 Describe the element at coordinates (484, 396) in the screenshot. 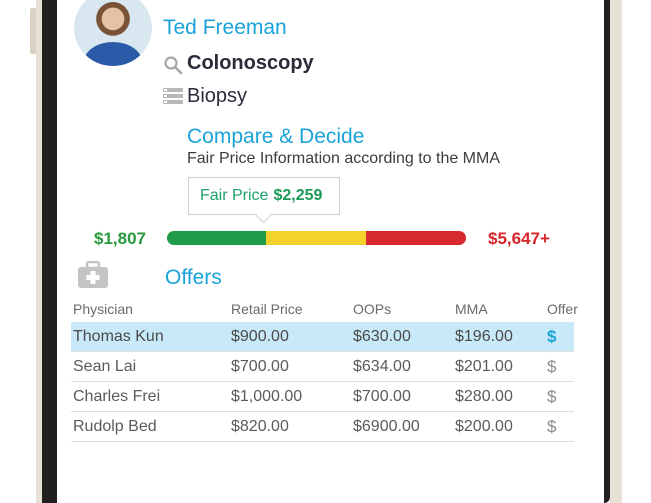

I see `mma-price: $280.00` at that location.